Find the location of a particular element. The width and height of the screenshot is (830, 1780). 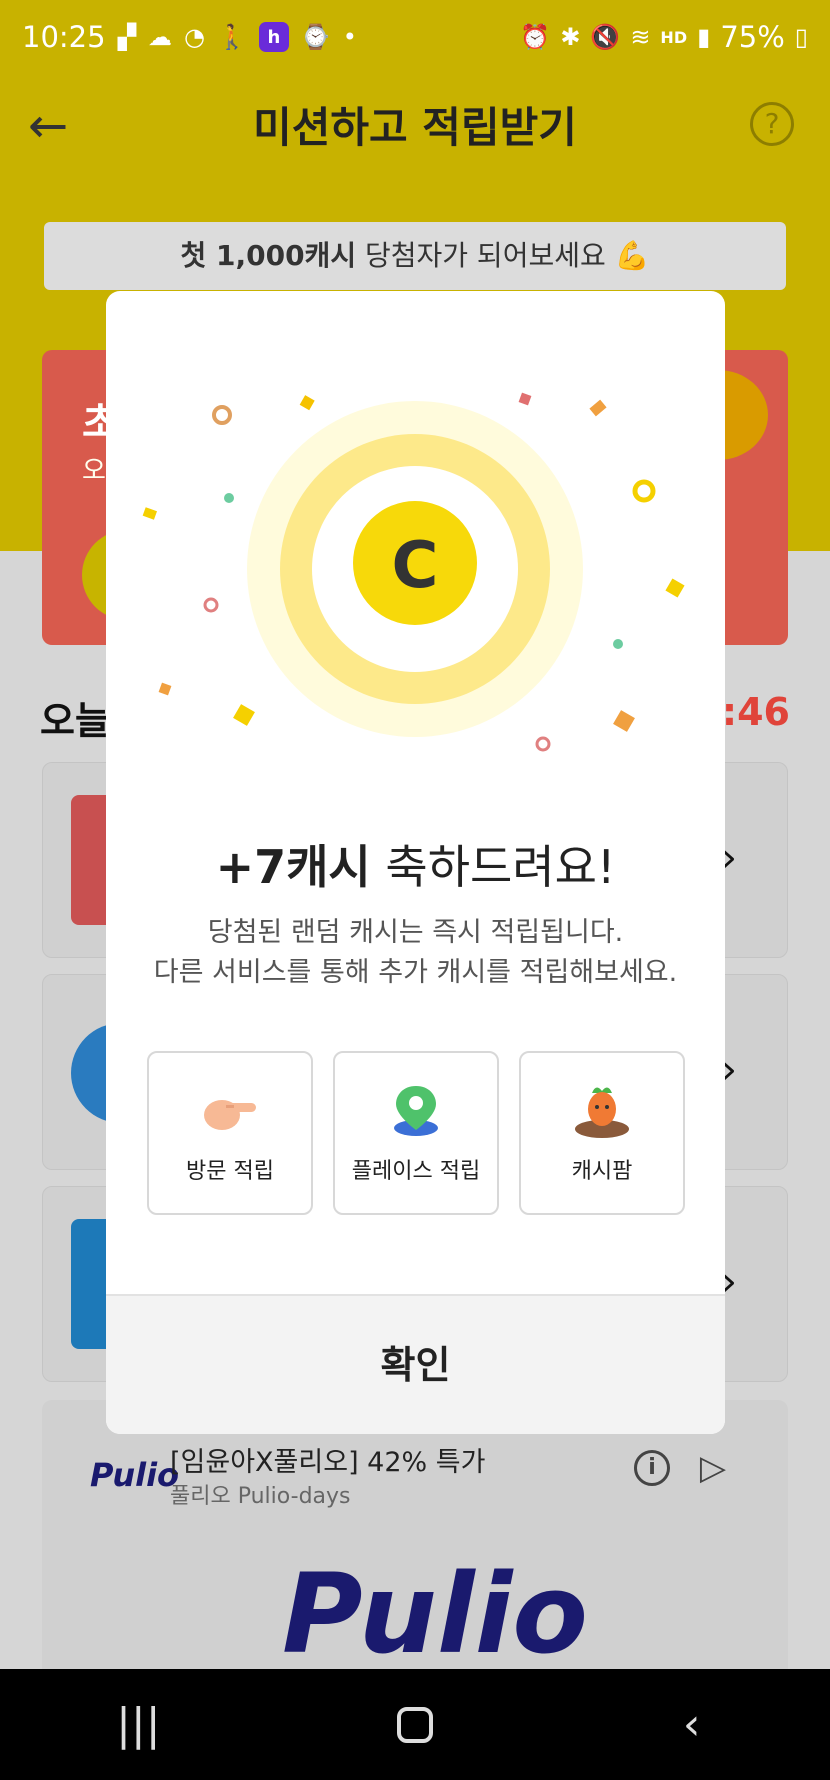

reward-amount: +7캐시 is located at coordinates (293, 867).